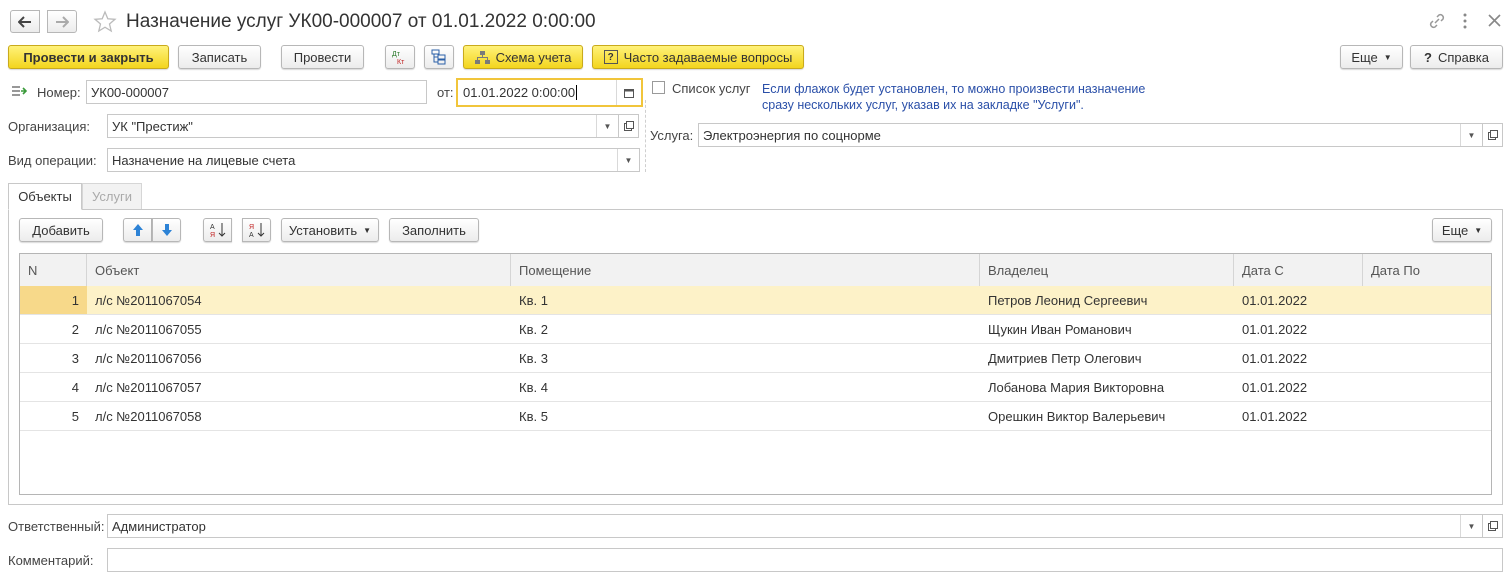  What do you see at coordinates (445, 92) in the screenshot?
I see `date-label: от:` at bounding box center [445, 92].